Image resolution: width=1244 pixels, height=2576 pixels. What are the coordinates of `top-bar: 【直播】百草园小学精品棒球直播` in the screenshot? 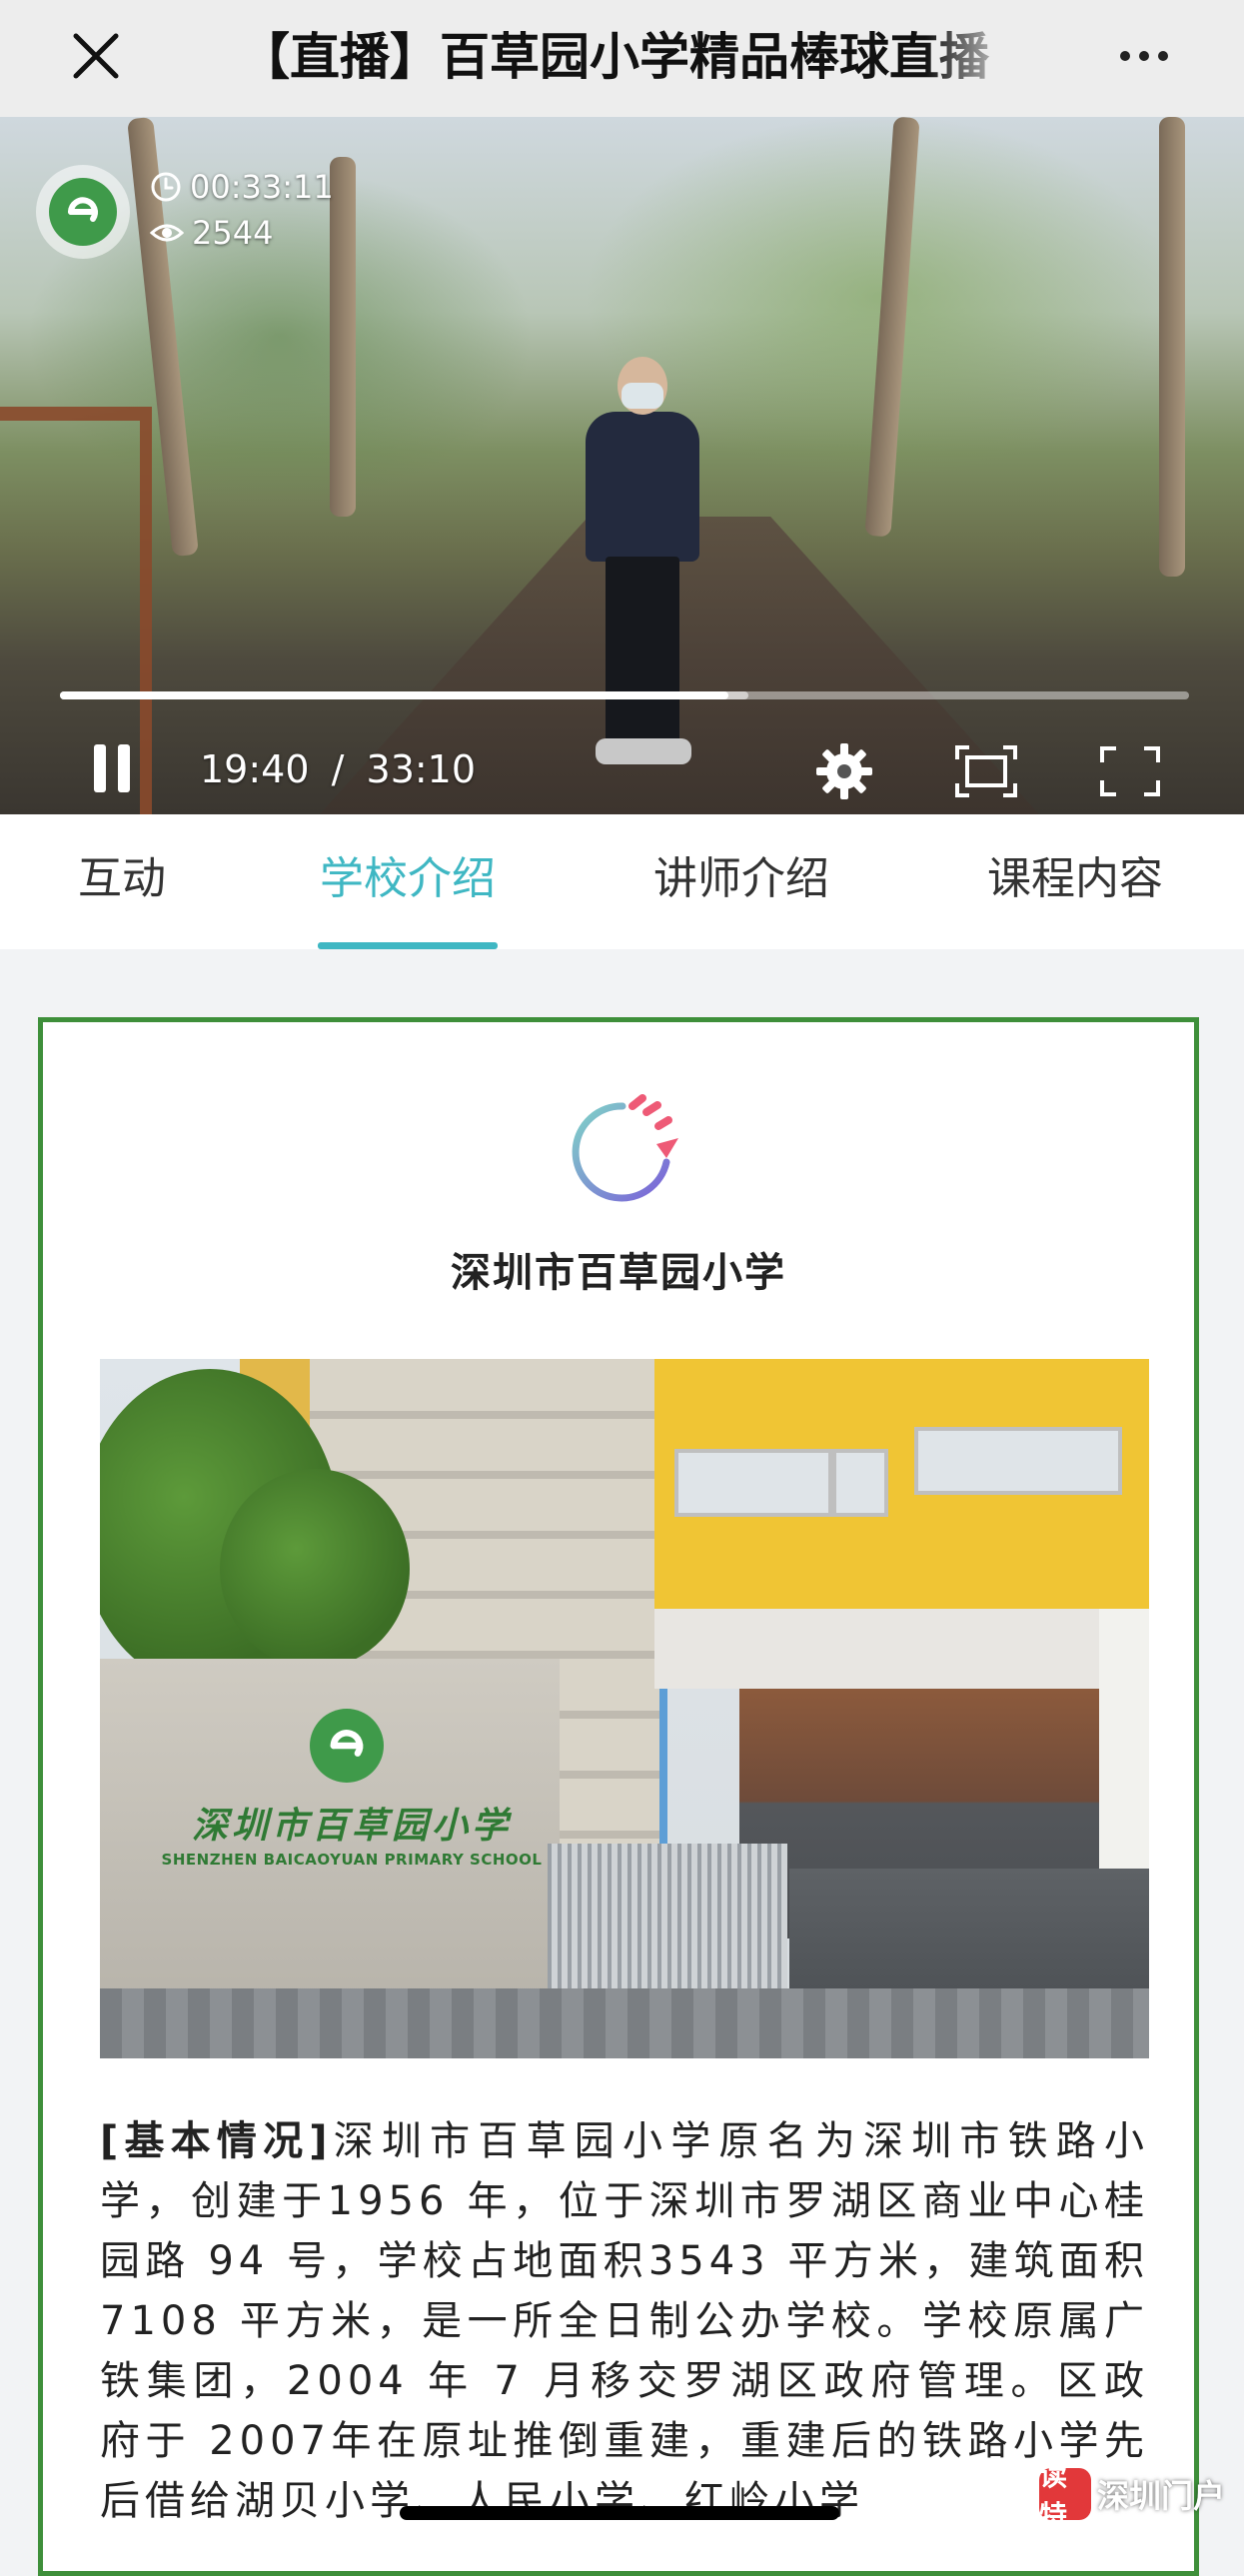 It's located at (622, 58).